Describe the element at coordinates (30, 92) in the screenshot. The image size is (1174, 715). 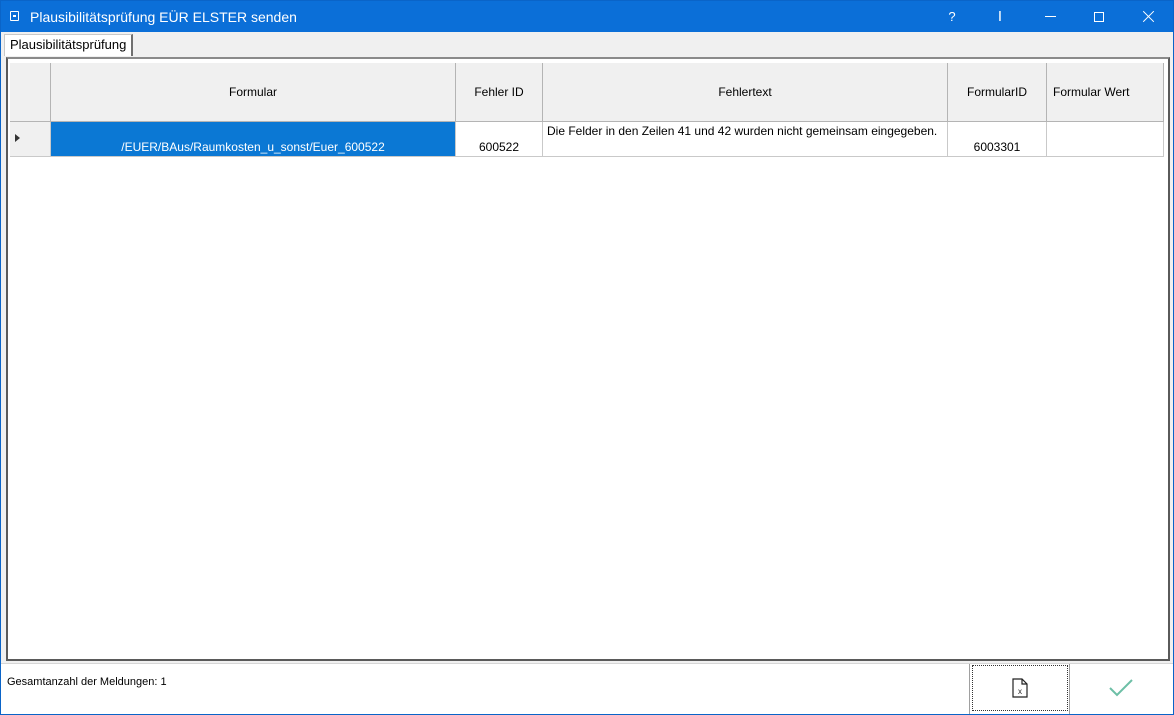
I see `row-header-corner` at that location.